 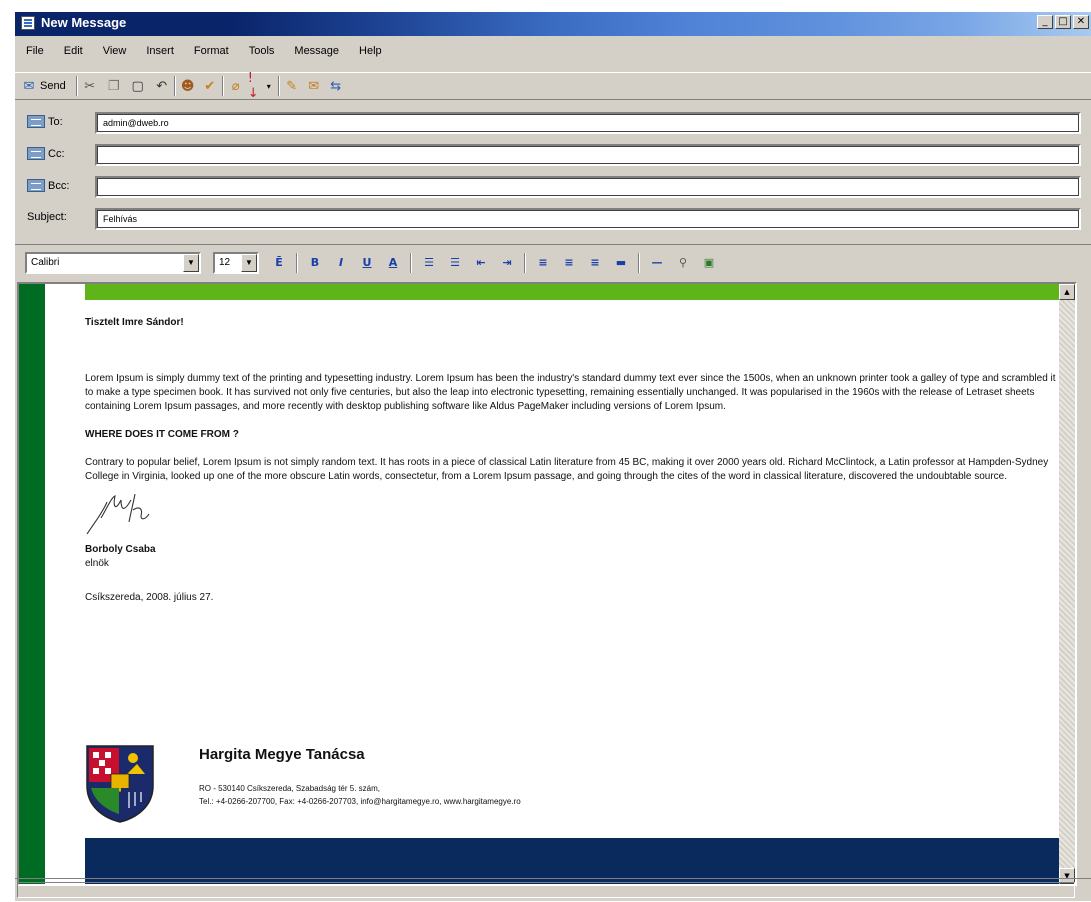 I want to click on section-heading: WHERE DOES IT COME FROM ?, so click(x=162, y=434).